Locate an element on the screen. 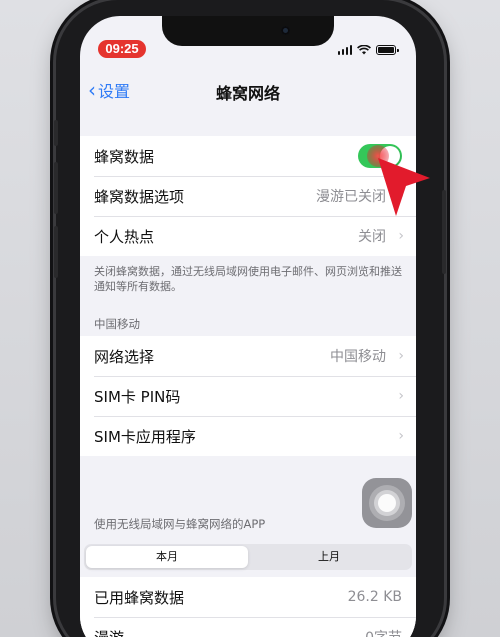  cellular-data-label: 蜂窝数据 is located at coordinates (124, 156).